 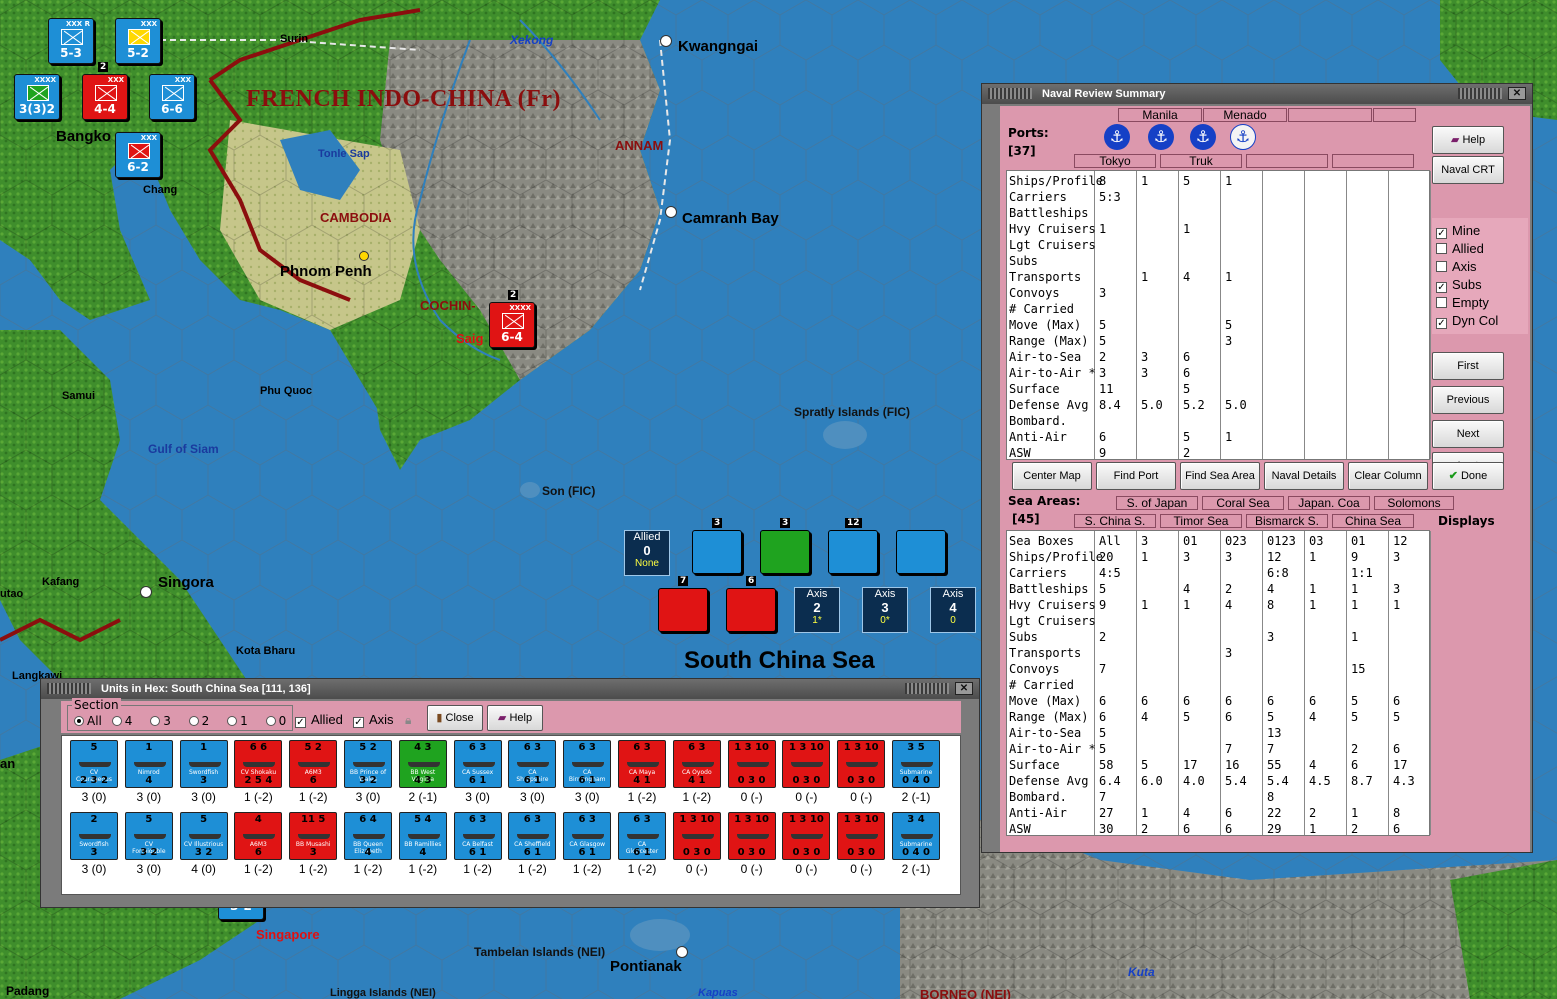 What do you see at coordinates (817, 610) in the screenshot?
I see `axis-sea-box: Axis 2 1*` at bounding box center [817, 610].